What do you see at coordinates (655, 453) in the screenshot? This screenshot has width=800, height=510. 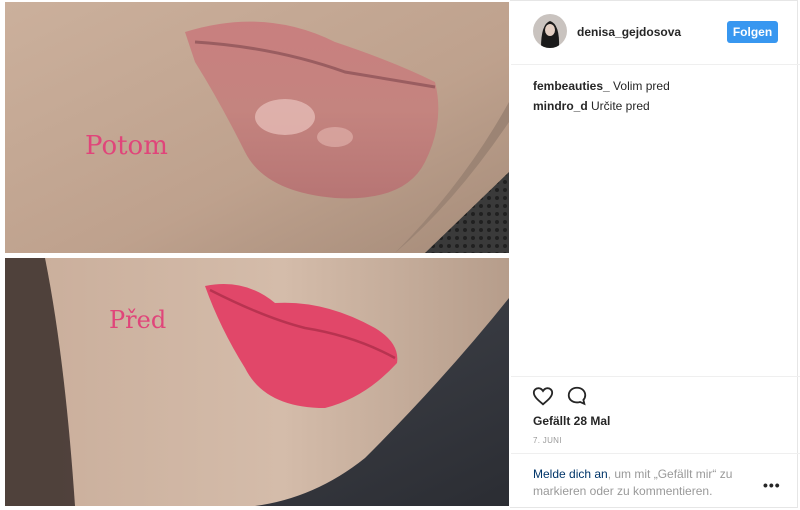 I see `login-divider` at bounding box center [655, 453].